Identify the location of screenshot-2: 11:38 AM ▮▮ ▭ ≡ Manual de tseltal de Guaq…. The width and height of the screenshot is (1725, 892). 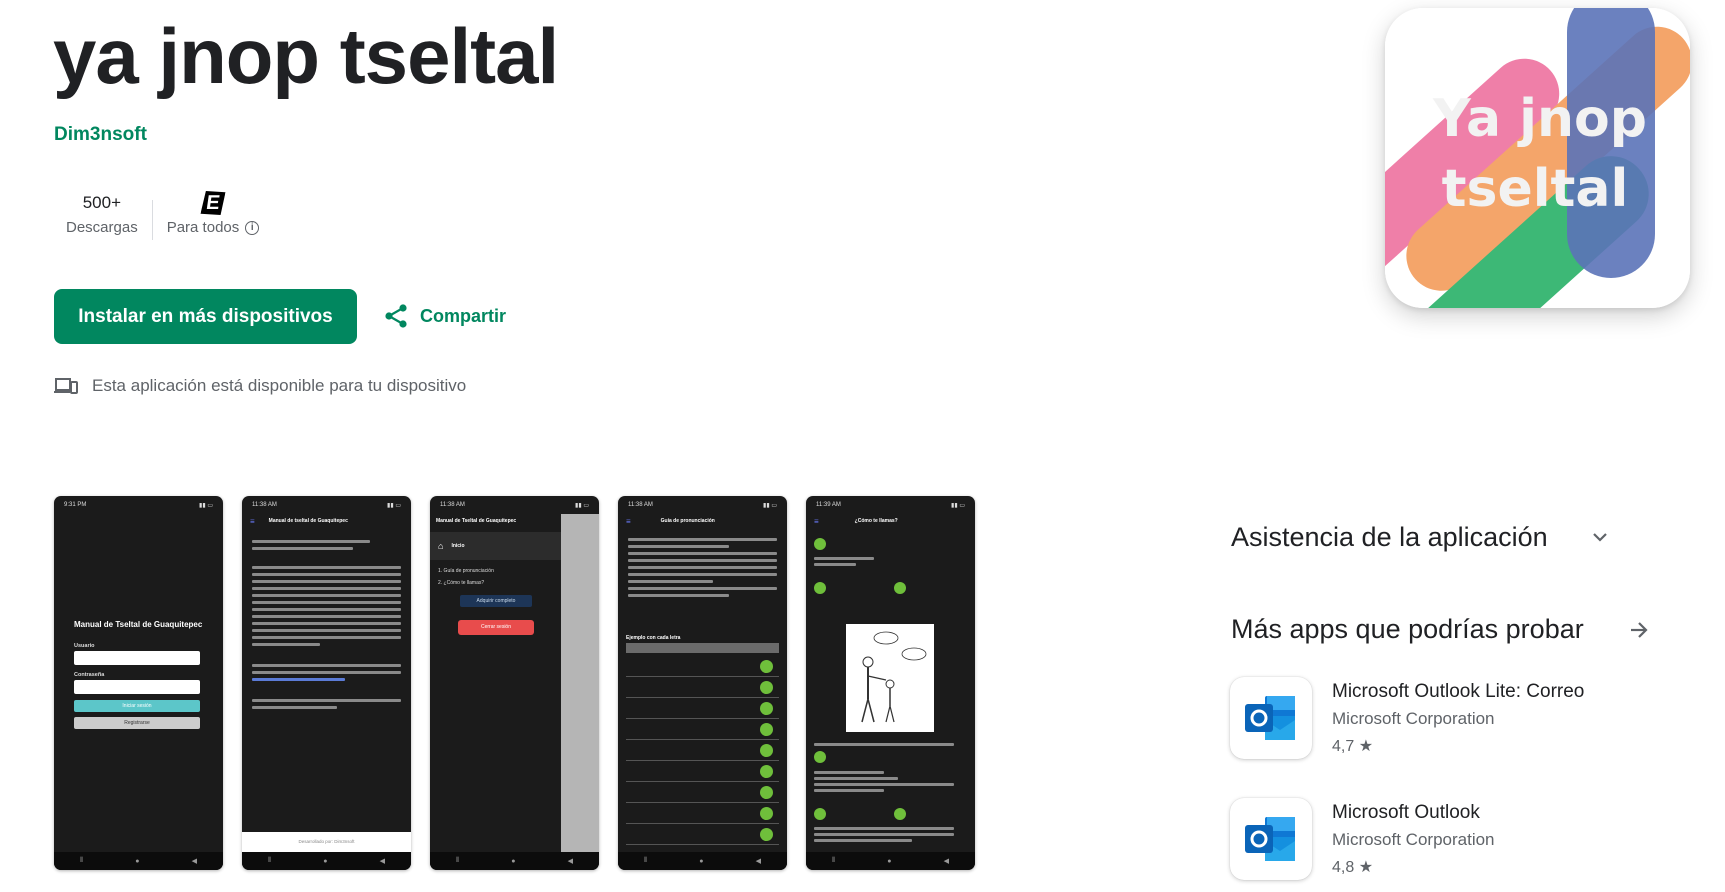
(326, 683).